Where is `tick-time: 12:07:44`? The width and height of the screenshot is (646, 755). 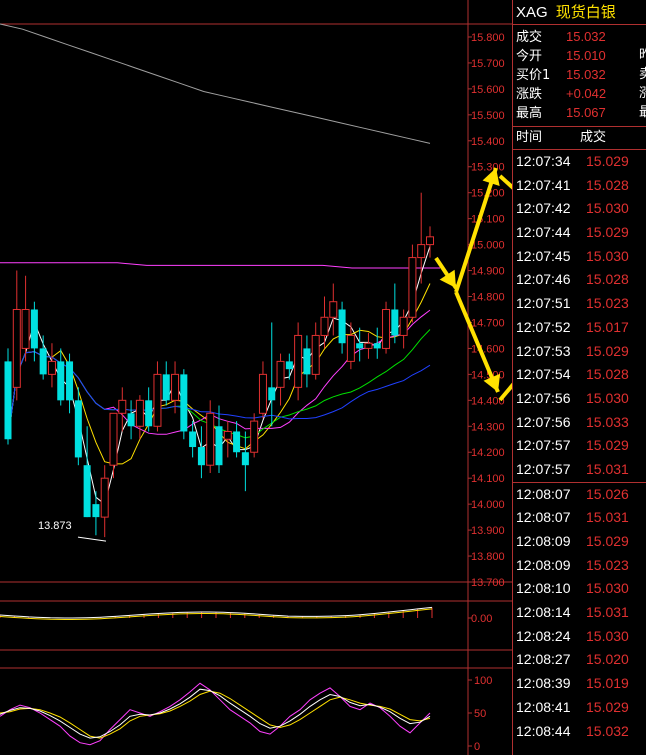 tick-time: 12:07:44 is located at coordinates (543, 232).